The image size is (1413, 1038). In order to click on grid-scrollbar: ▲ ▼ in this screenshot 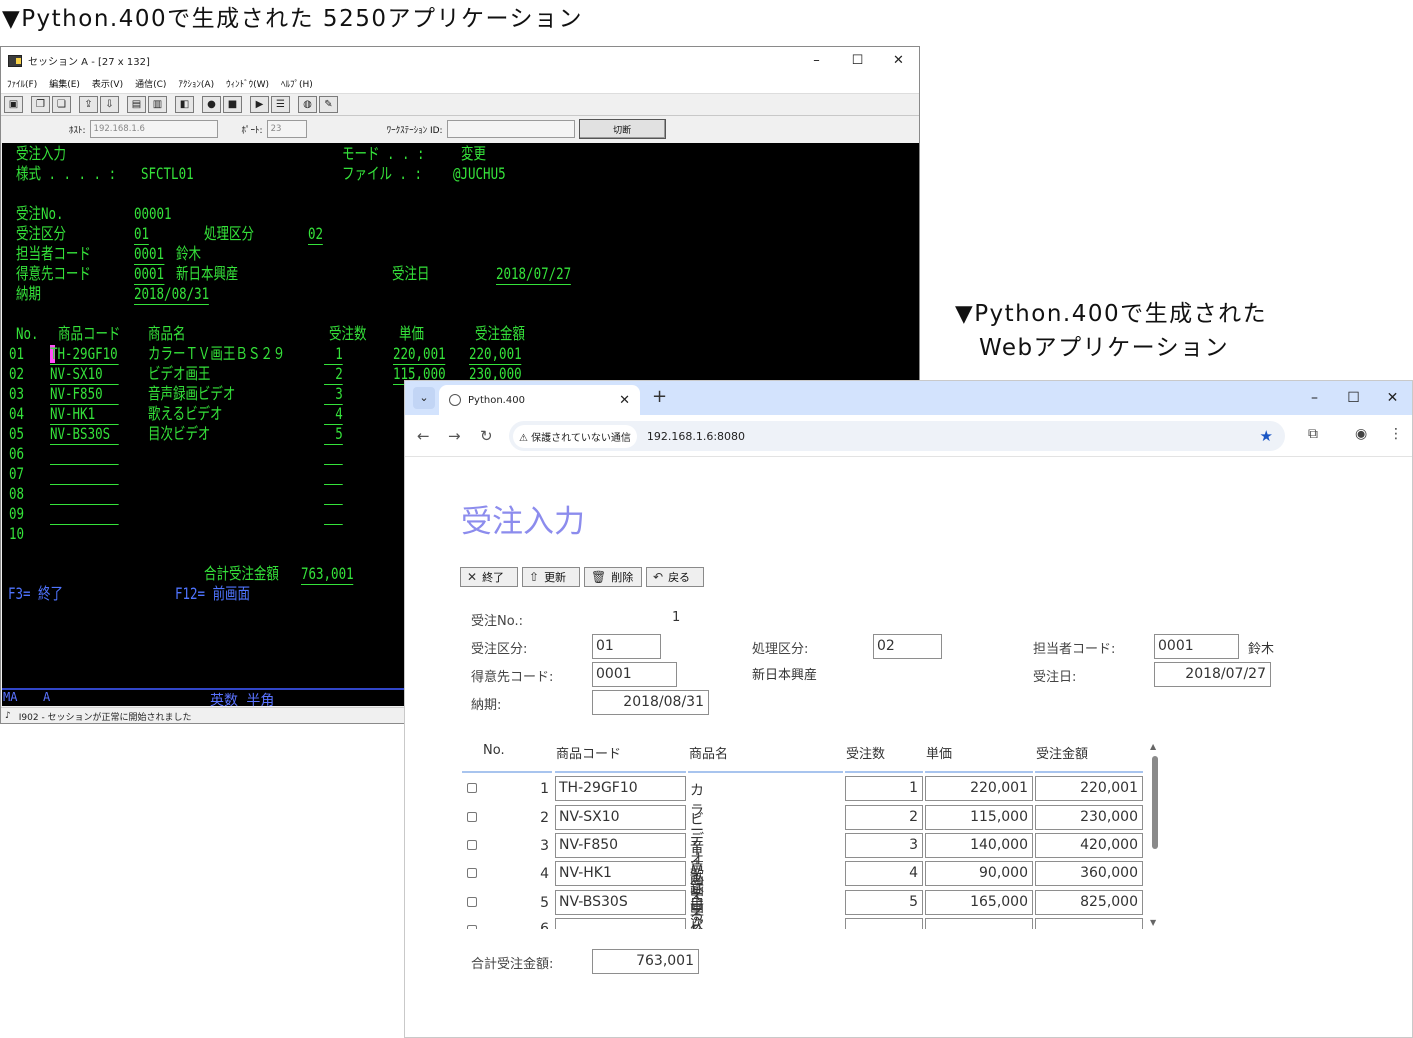, I will do `click(1154, 836)`.